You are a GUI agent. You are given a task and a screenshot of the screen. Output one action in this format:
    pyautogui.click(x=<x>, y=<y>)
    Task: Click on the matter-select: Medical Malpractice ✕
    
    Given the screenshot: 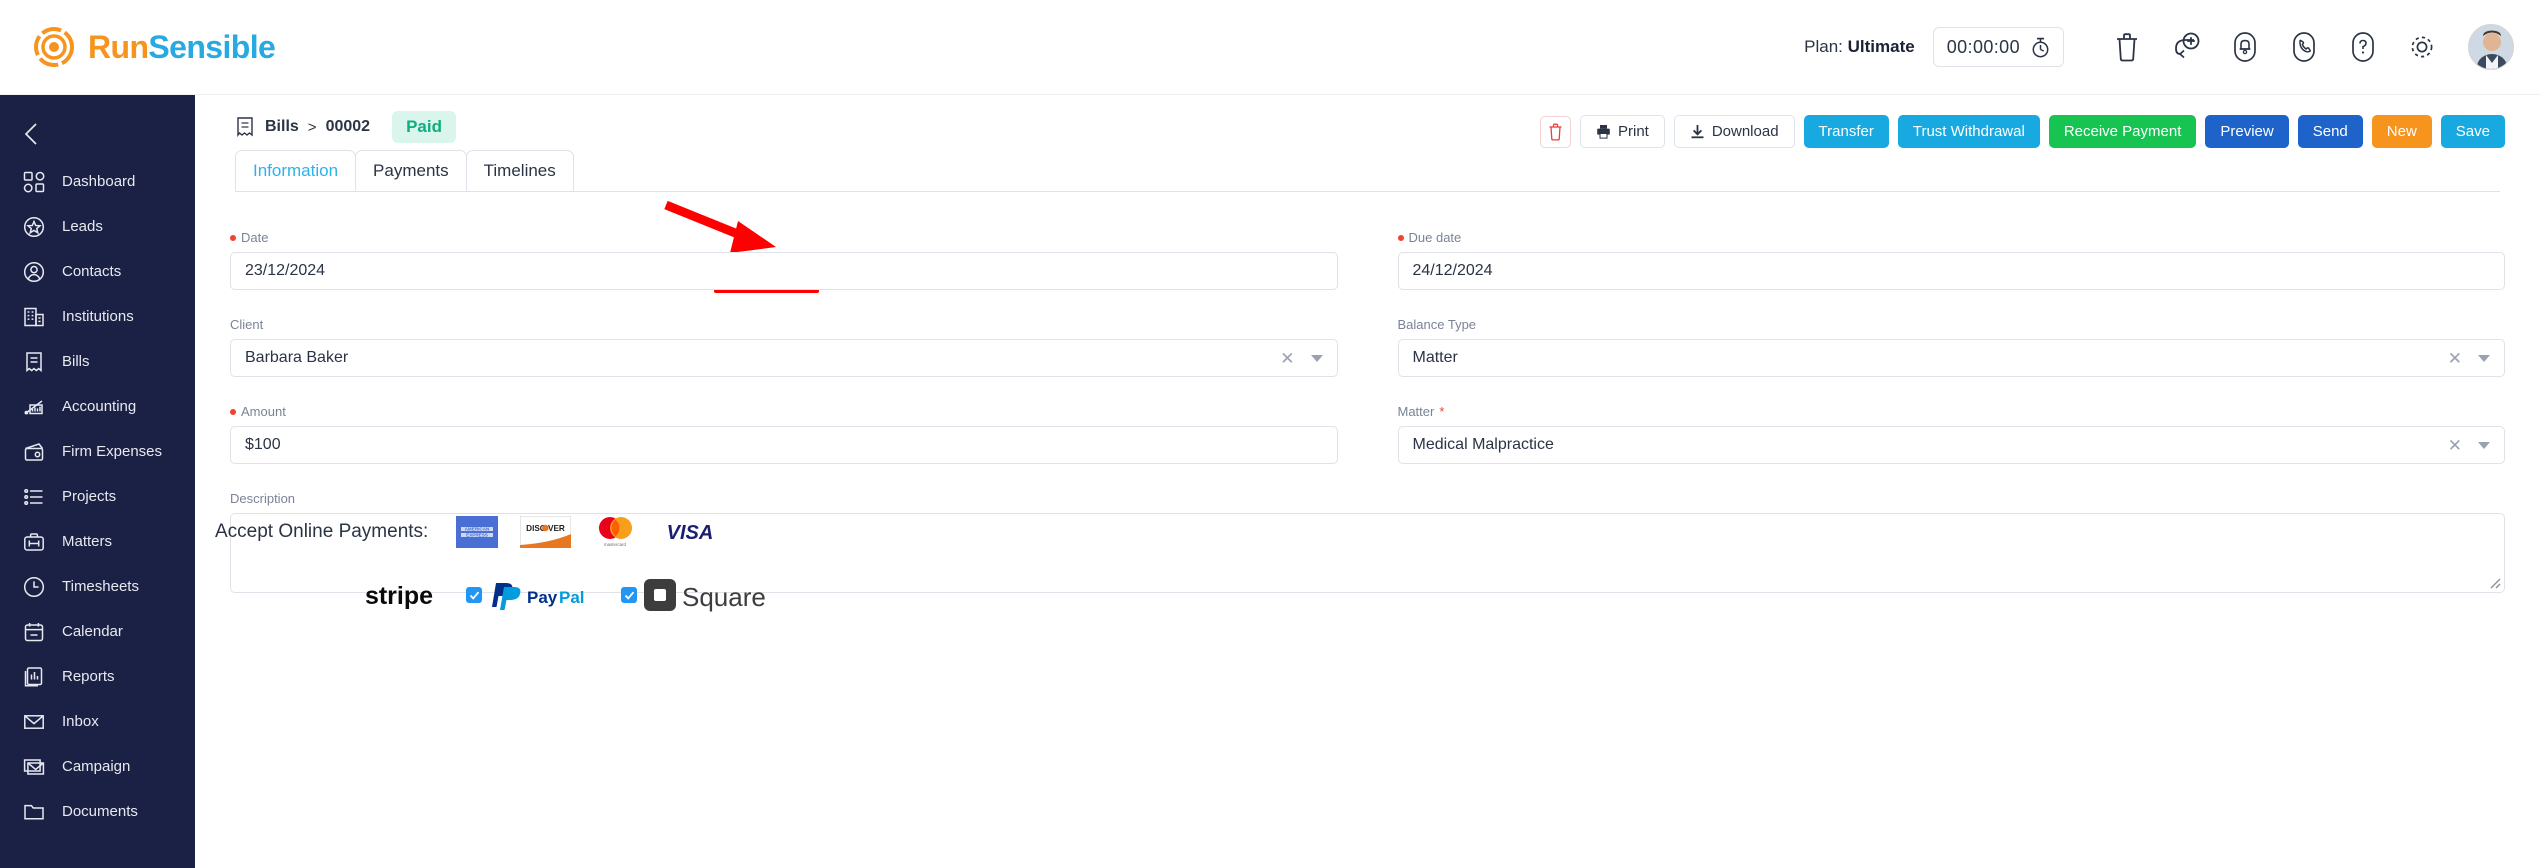 What is the action you would take?
    pyautogui.click(x=1951, y=445)
    